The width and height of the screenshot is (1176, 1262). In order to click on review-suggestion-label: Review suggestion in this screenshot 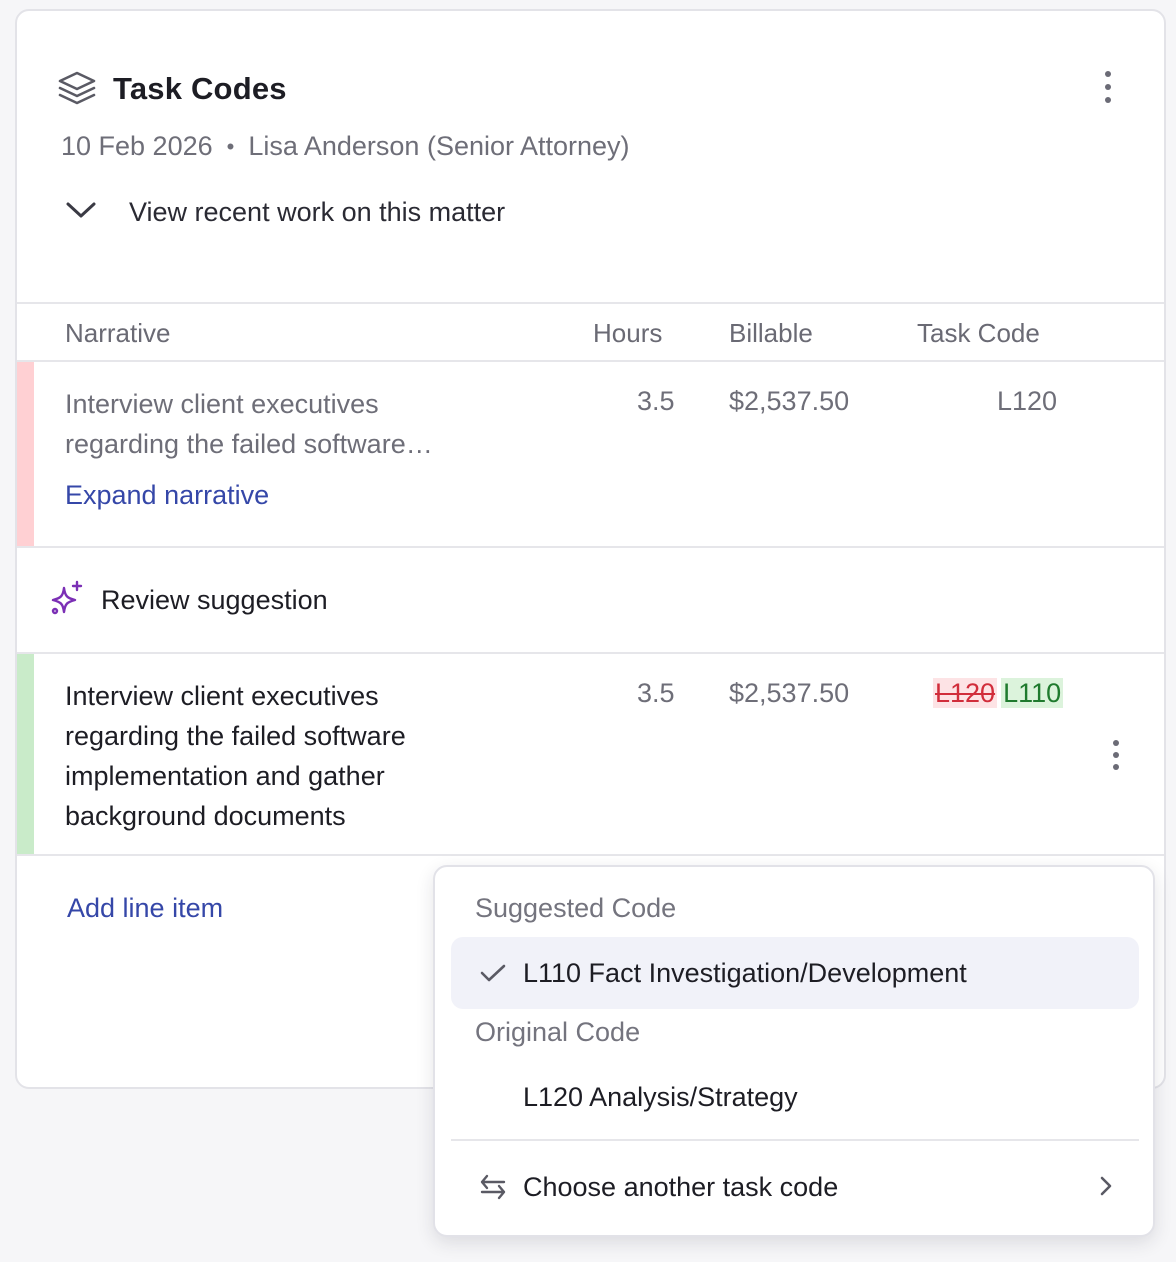, I will do `click(214, 600)`.